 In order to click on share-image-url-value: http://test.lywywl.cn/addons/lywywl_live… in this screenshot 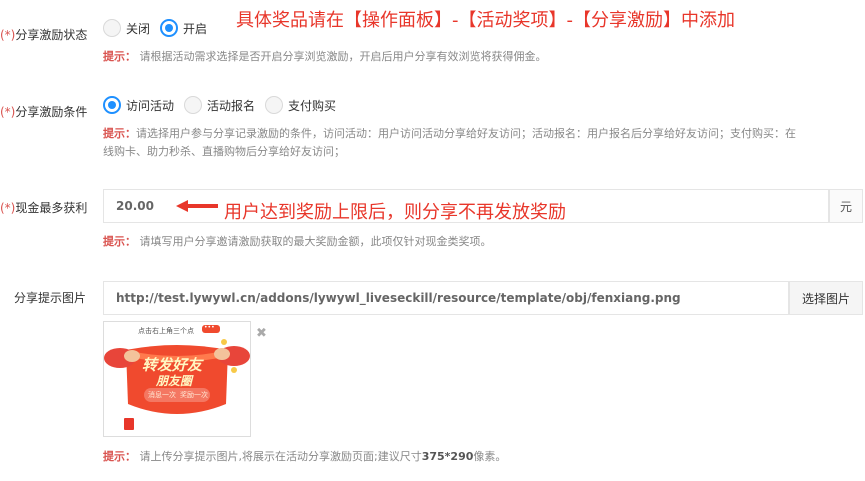, I will do `click(398, 298)`.